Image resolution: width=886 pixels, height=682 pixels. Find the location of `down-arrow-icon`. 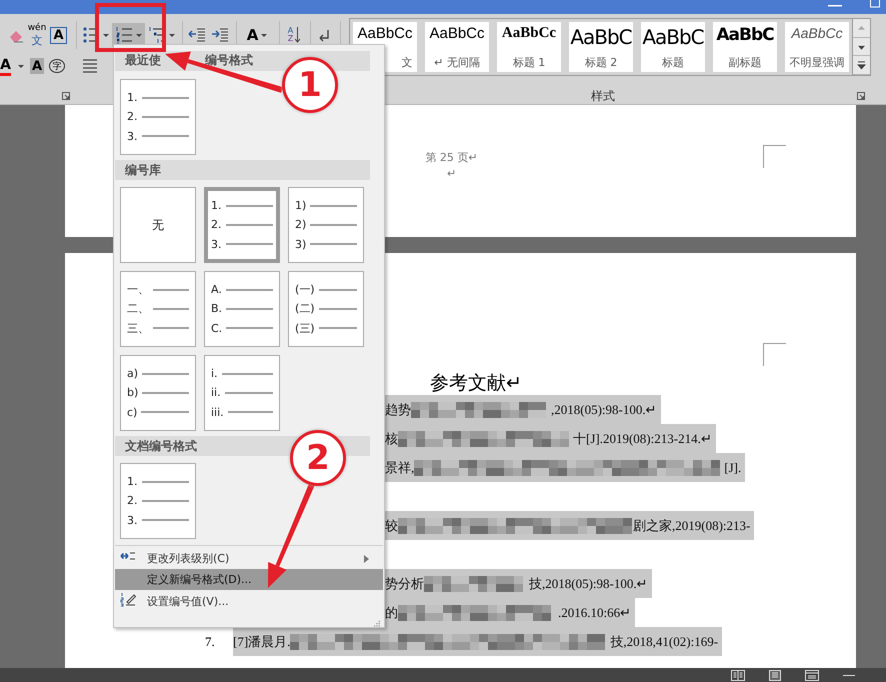

down-arrow-icon is located at coordinates (297, 35).